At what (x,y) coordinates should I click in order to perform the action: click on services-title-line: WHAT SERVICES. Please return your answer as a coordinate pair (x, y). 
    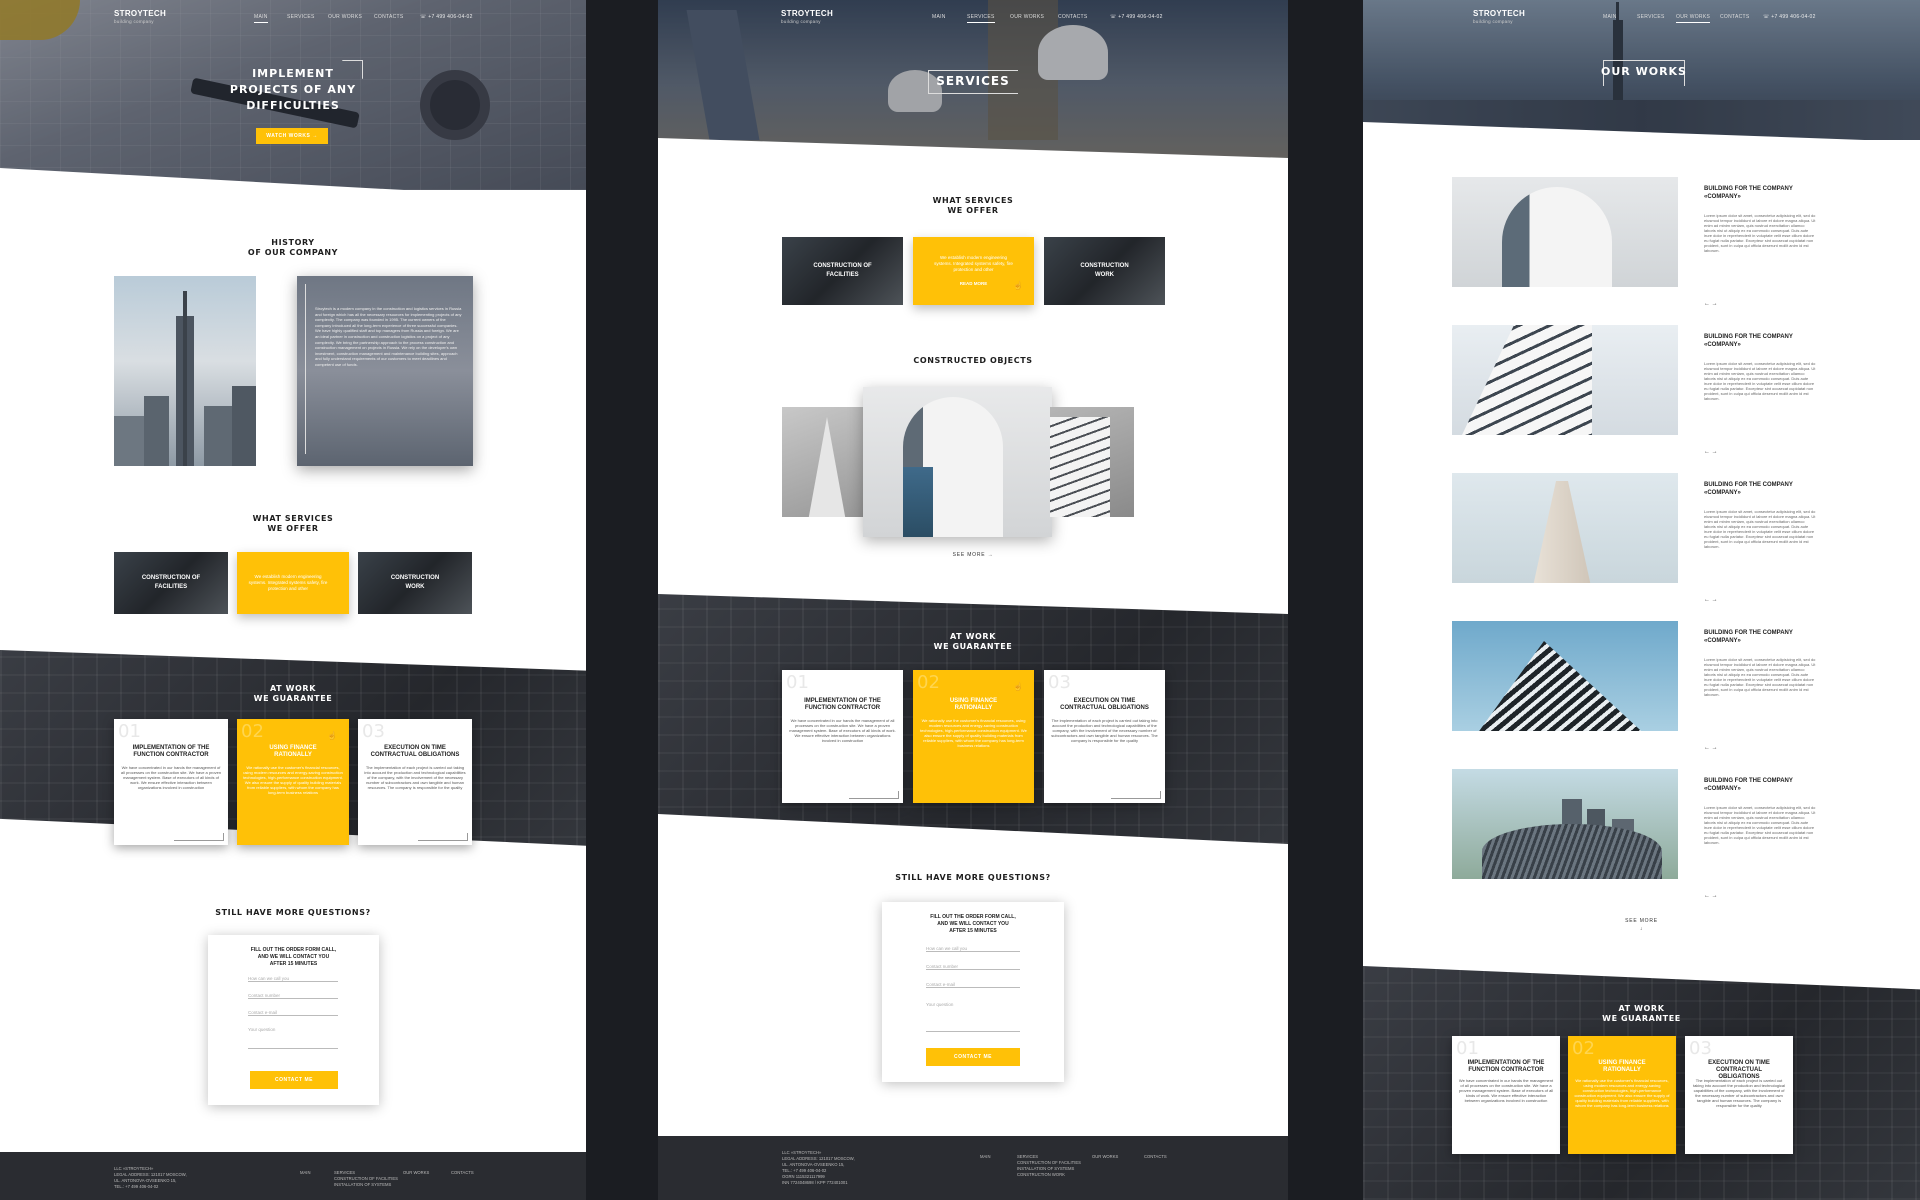
    Looking at the image, I should click on (293, 518).